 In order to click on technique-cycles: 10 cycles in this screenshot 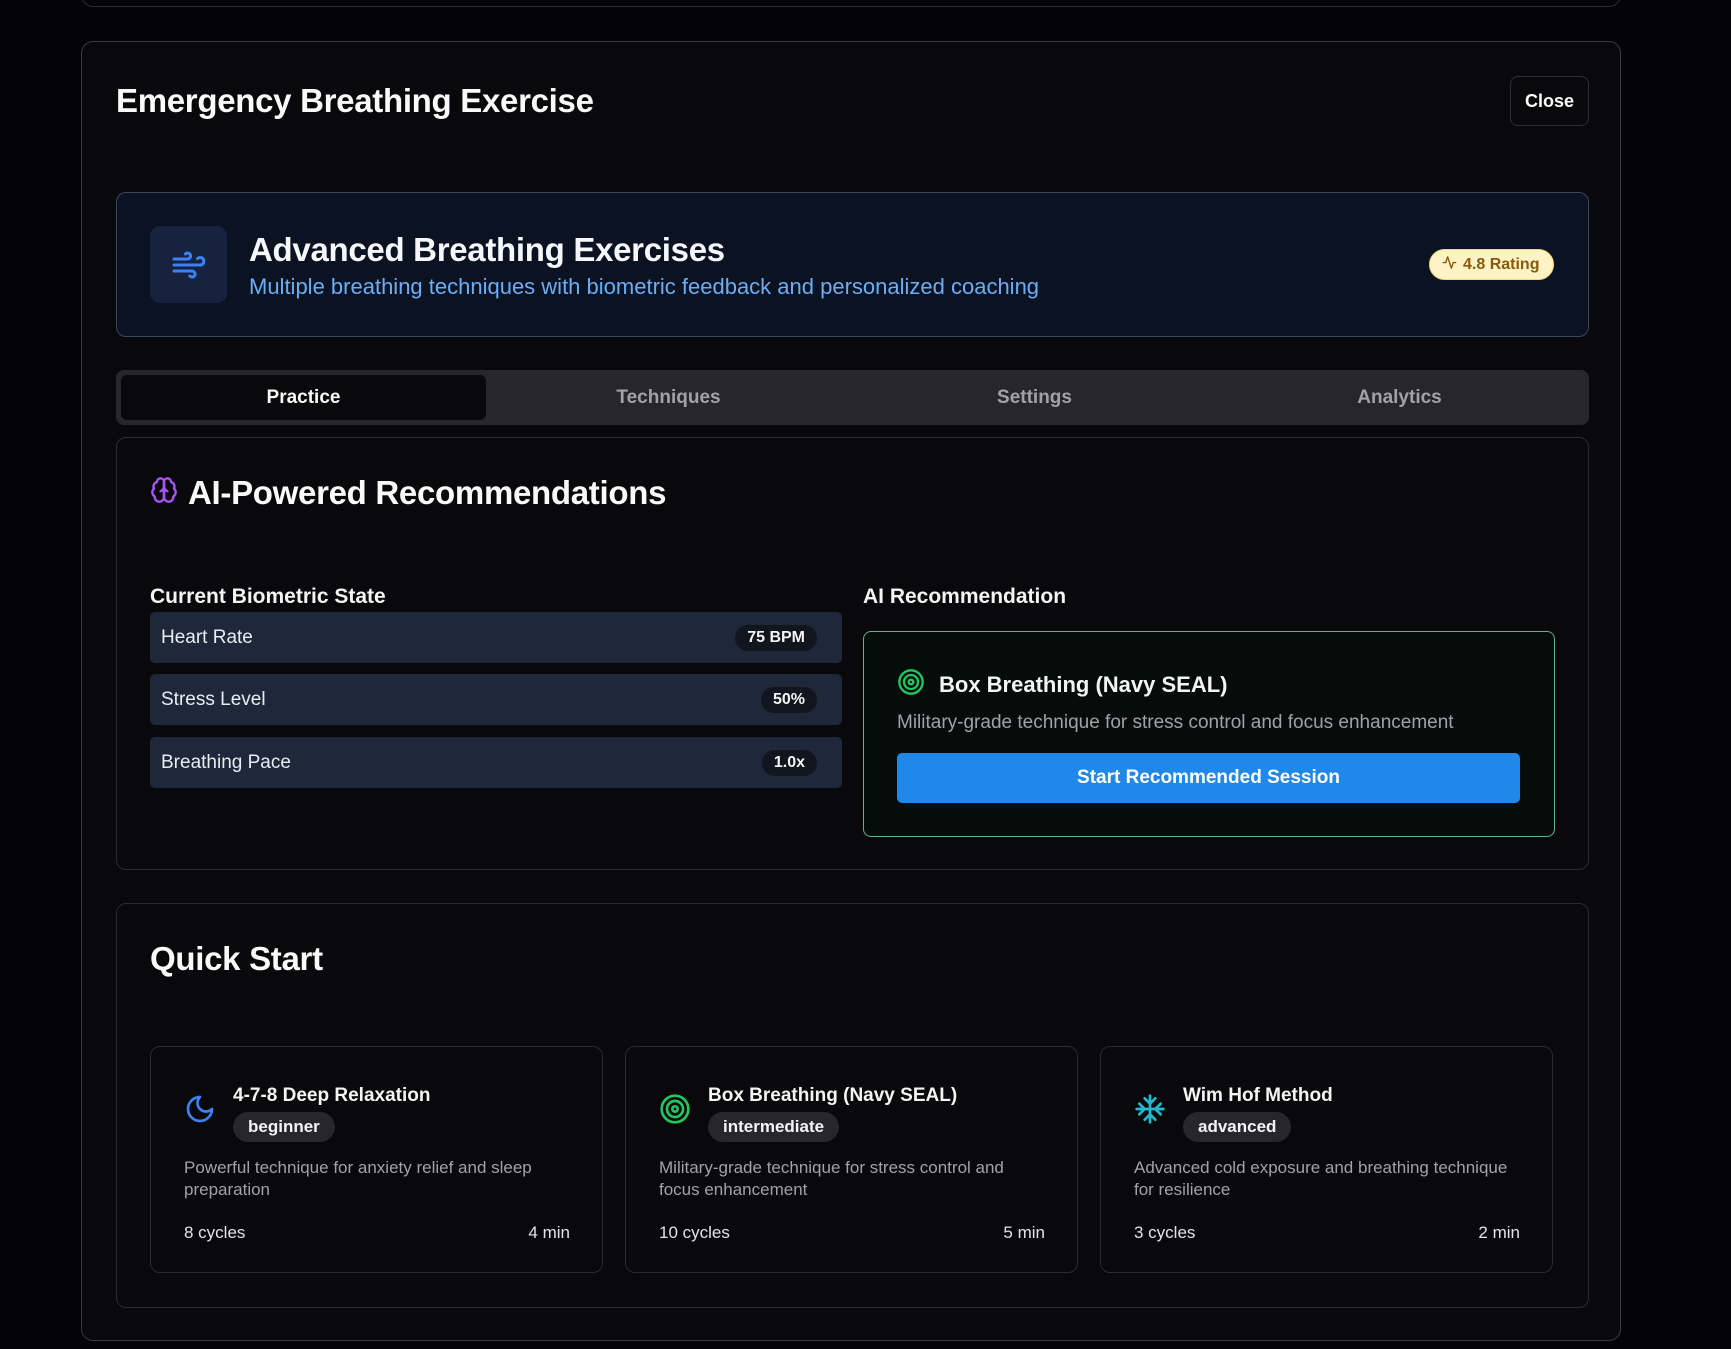, I will do `click(694, 1232)`.